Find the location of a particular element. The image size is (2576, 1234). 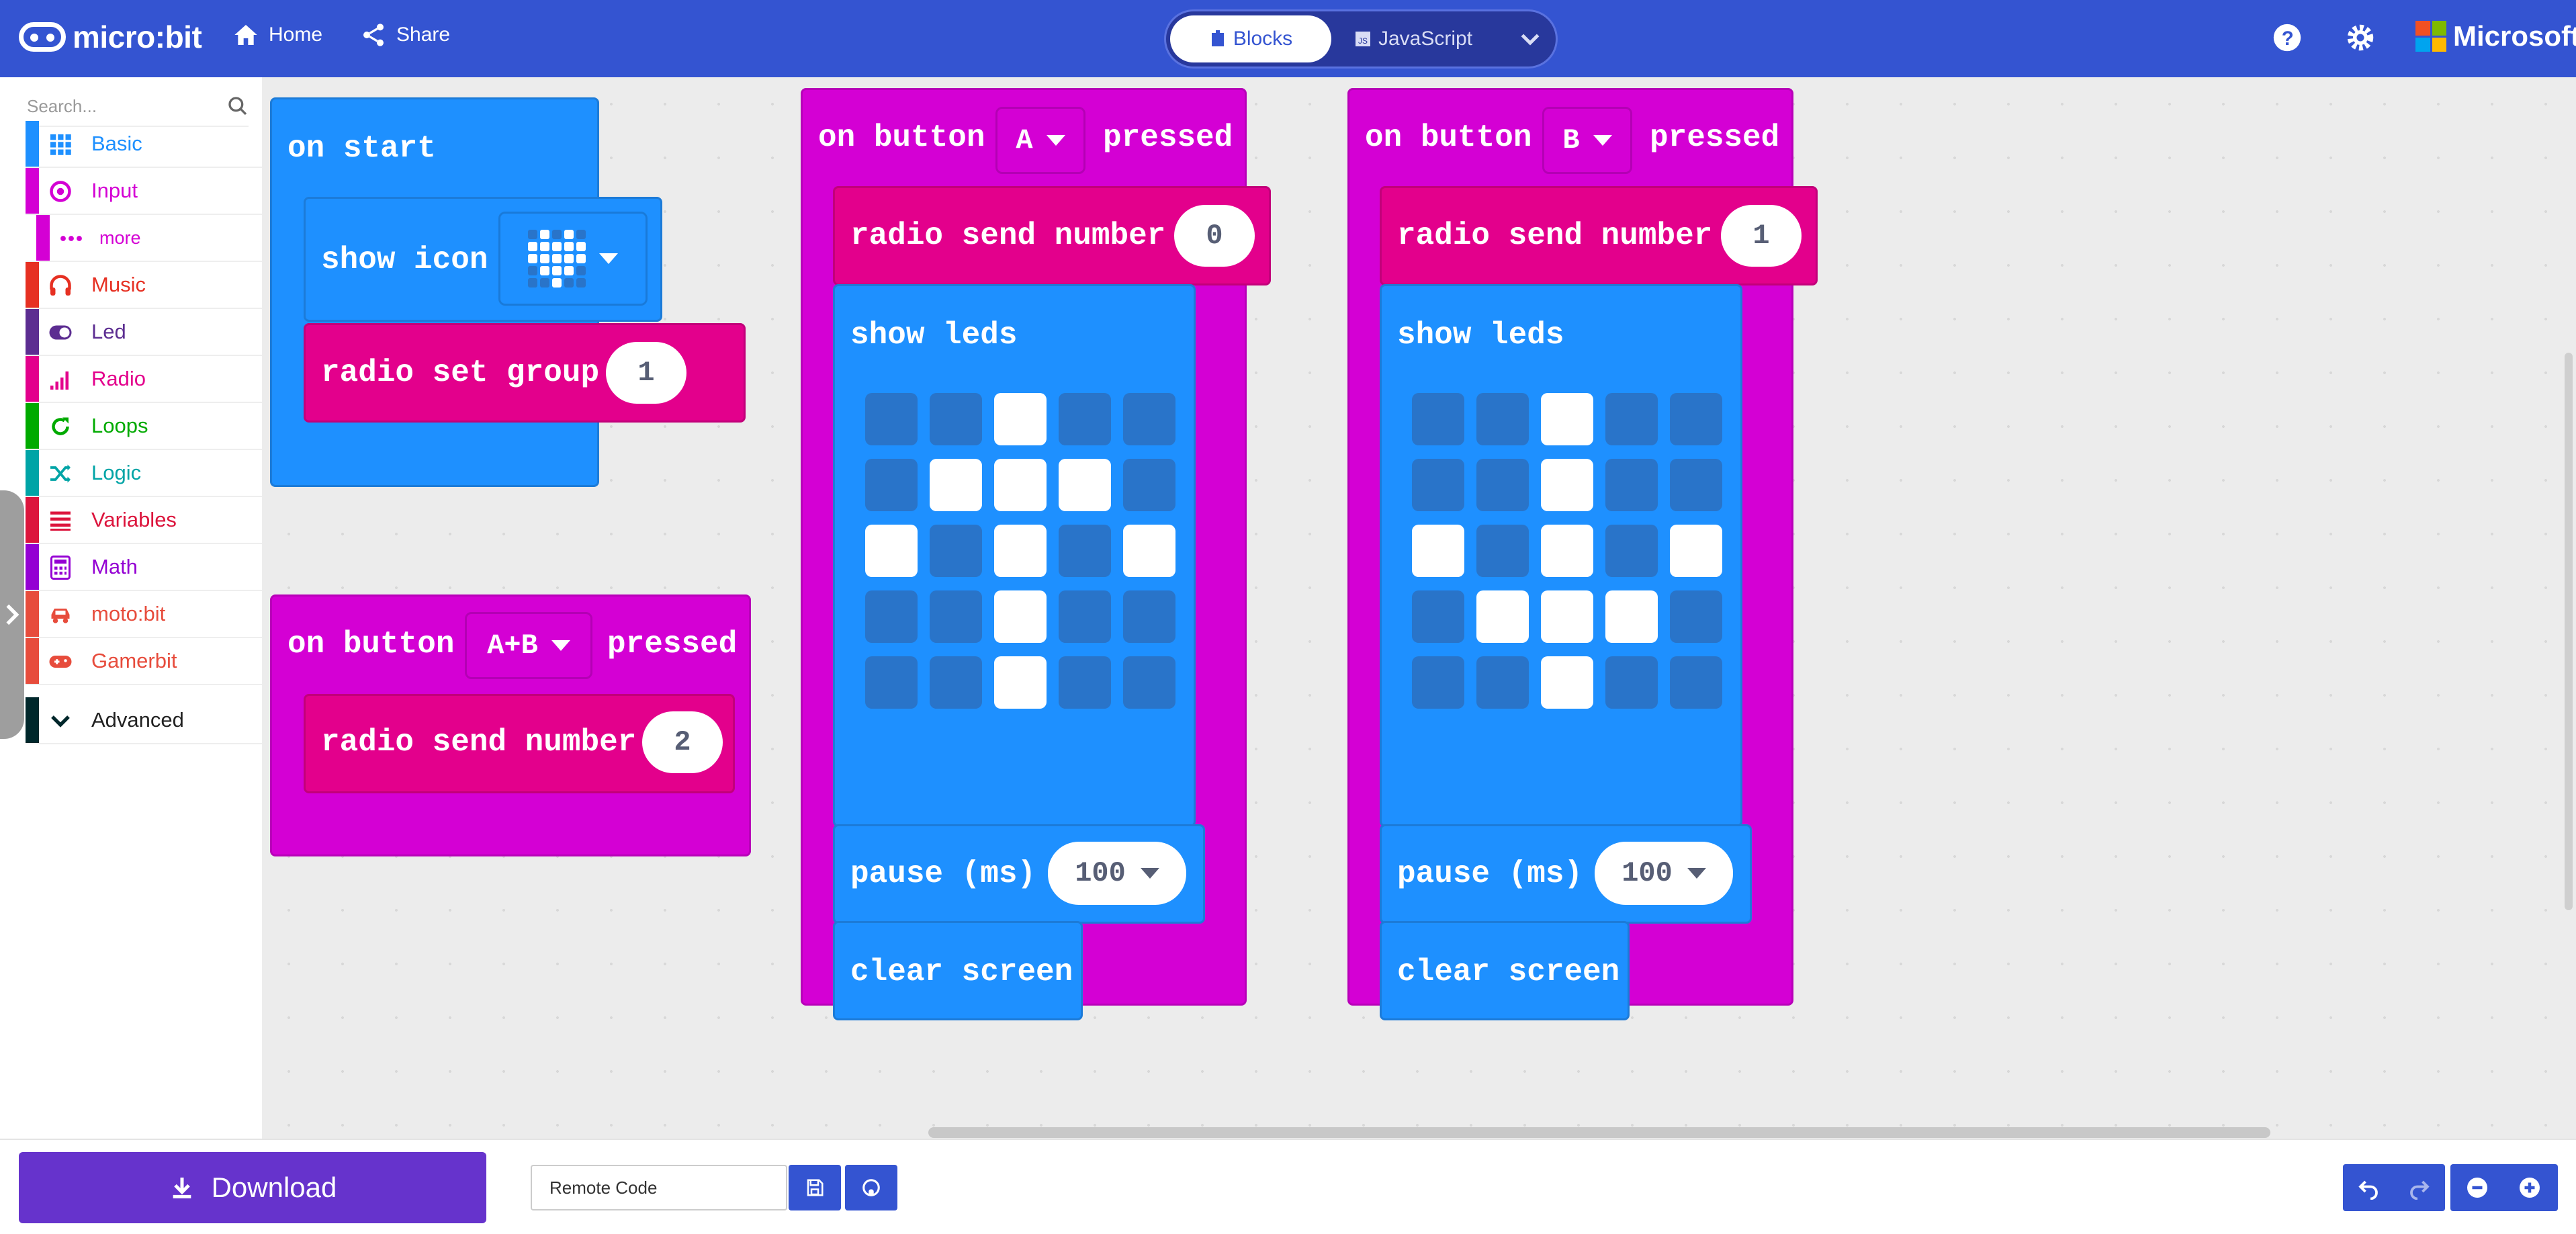

flyout-toggle is located at coordinates (12, 614).